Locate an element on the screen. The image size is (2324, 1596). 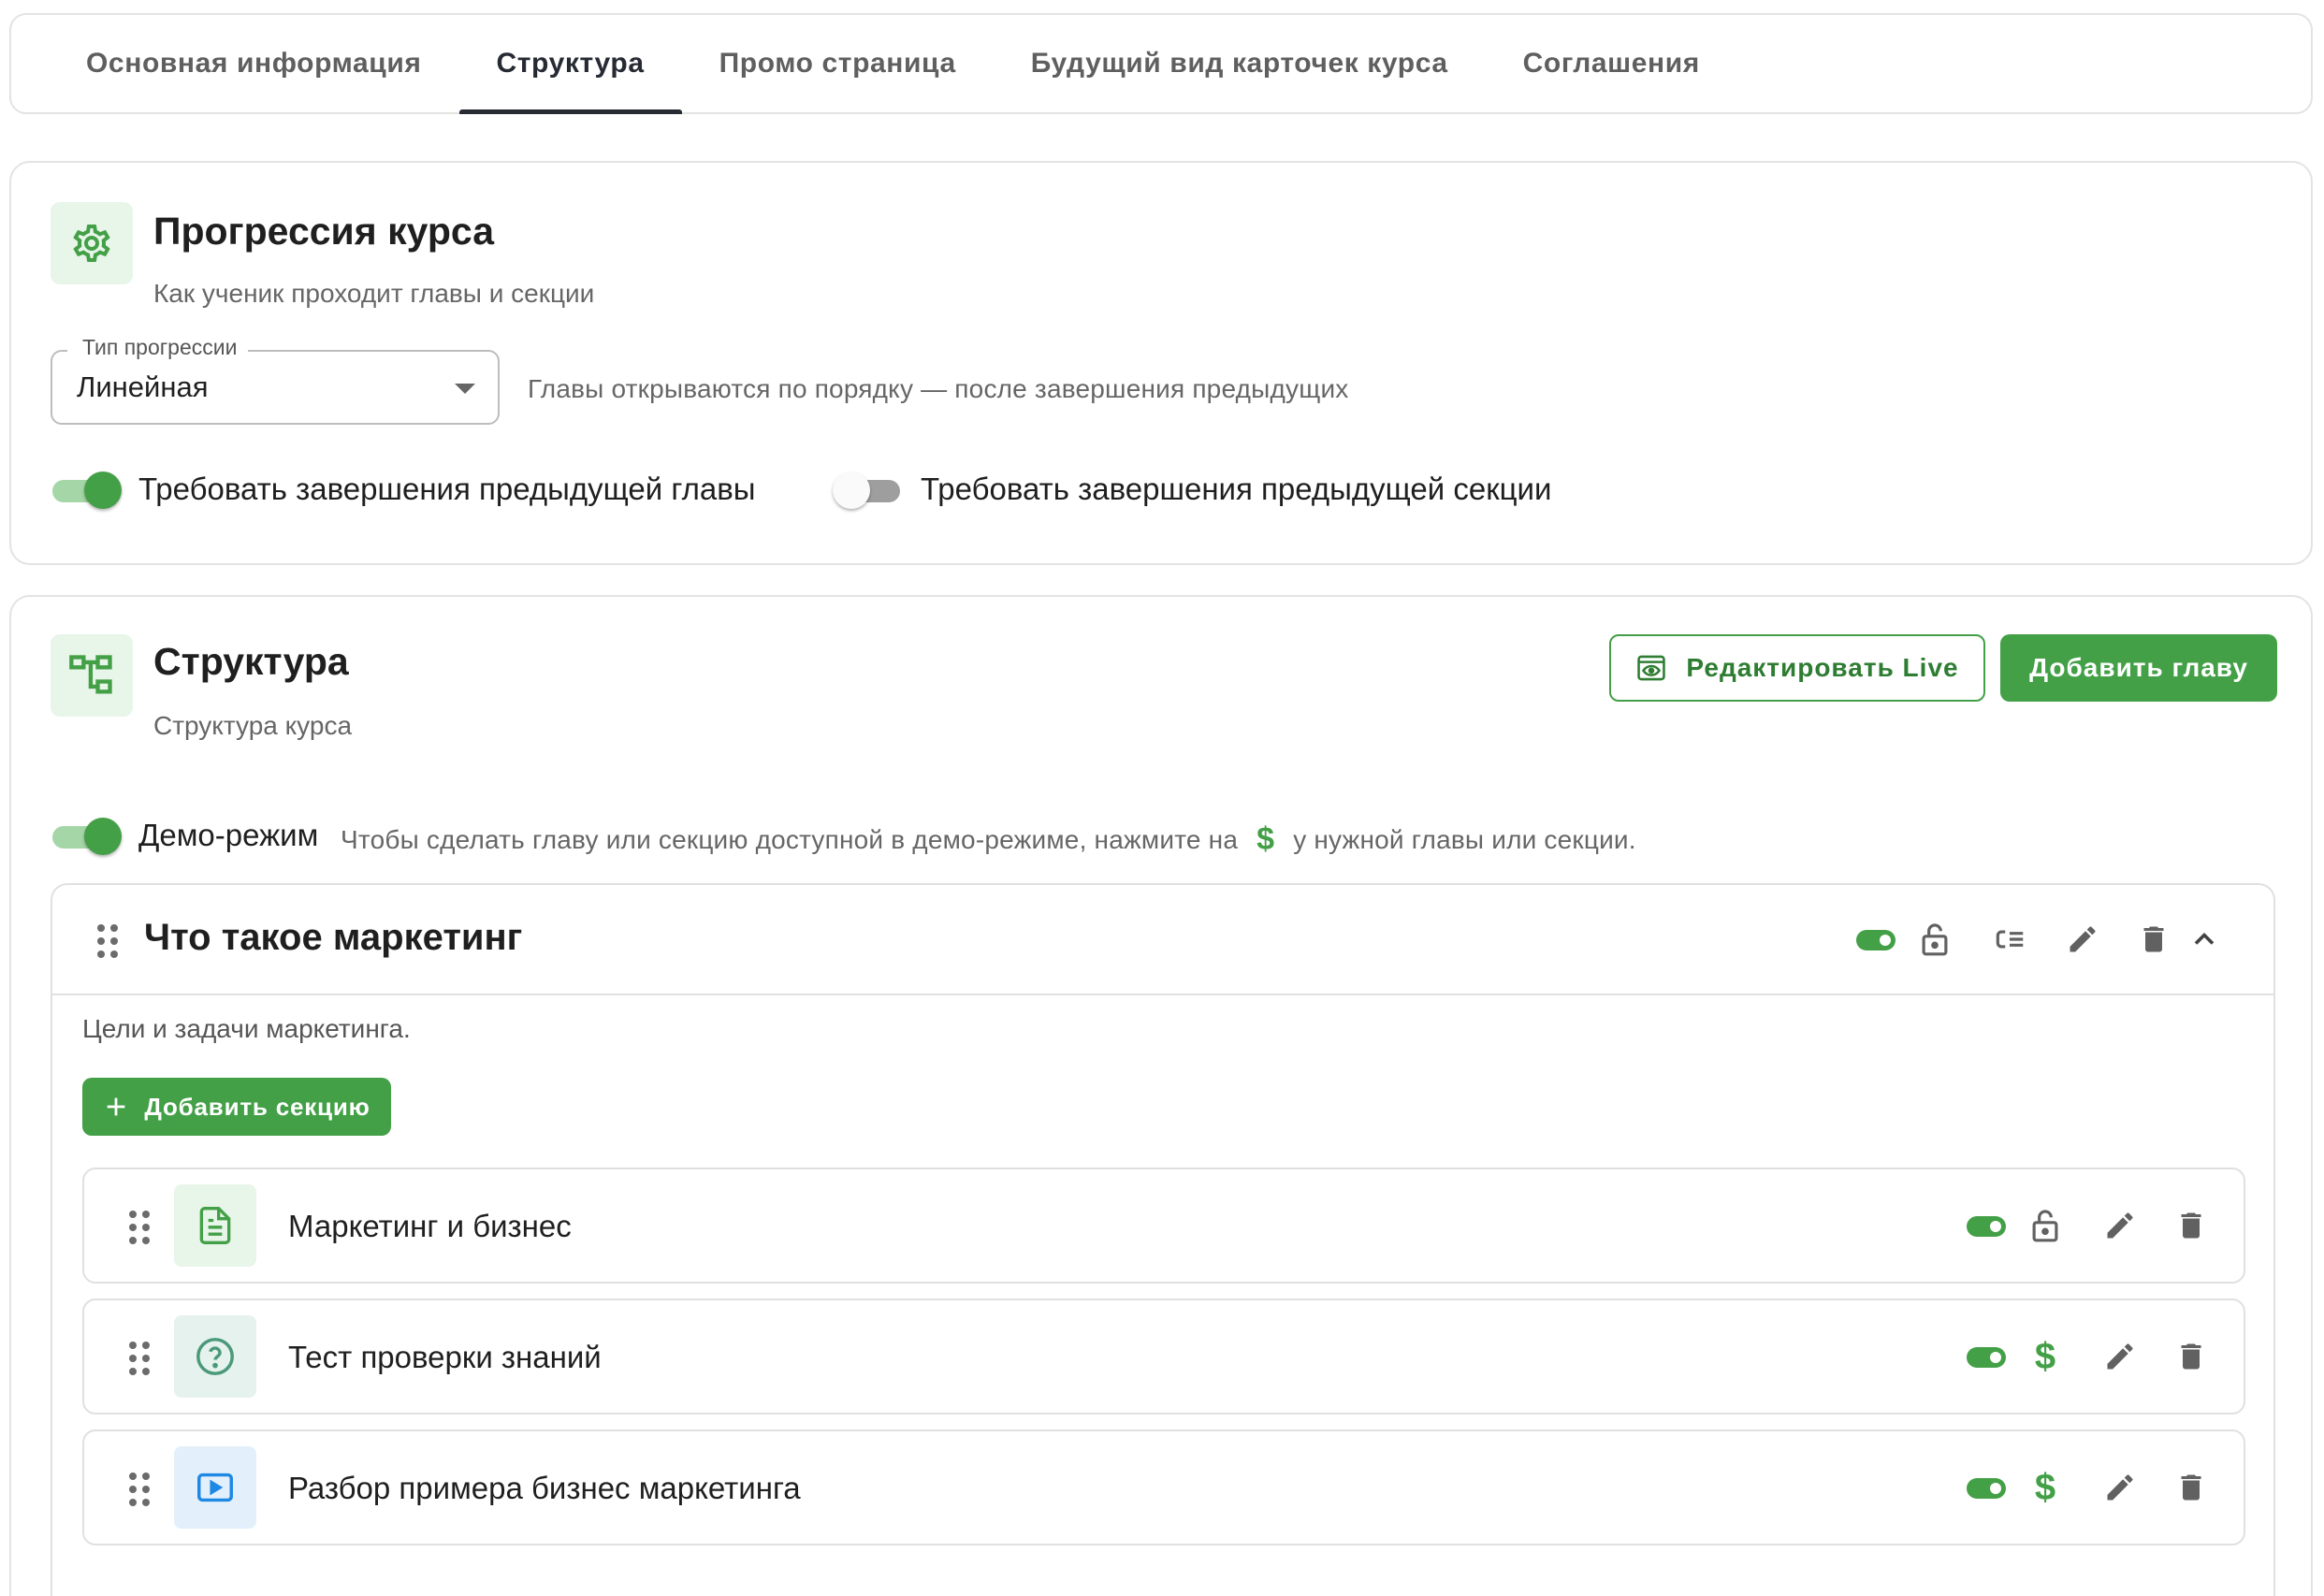
edit-live-button: Редактировать Live is located at coordinates (1797, 668).